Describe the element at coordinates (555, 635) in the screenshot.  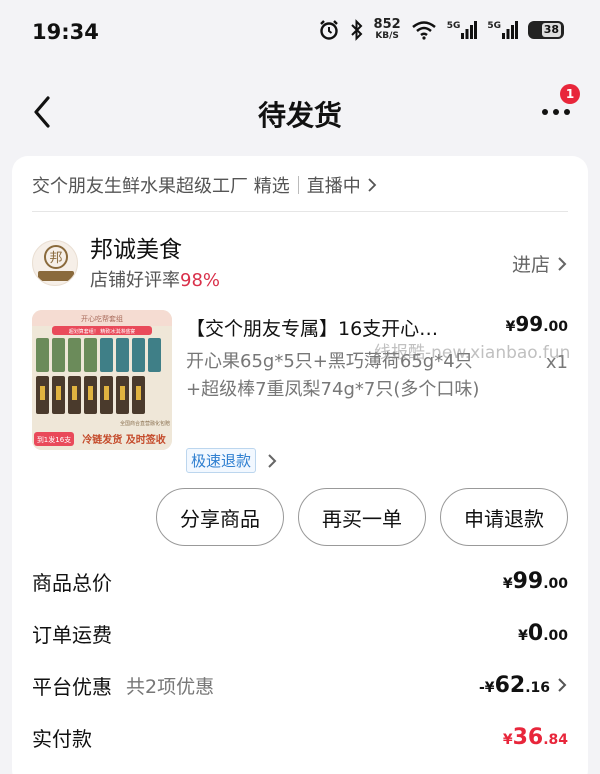
I see `shipping-dec: .00` at that location.